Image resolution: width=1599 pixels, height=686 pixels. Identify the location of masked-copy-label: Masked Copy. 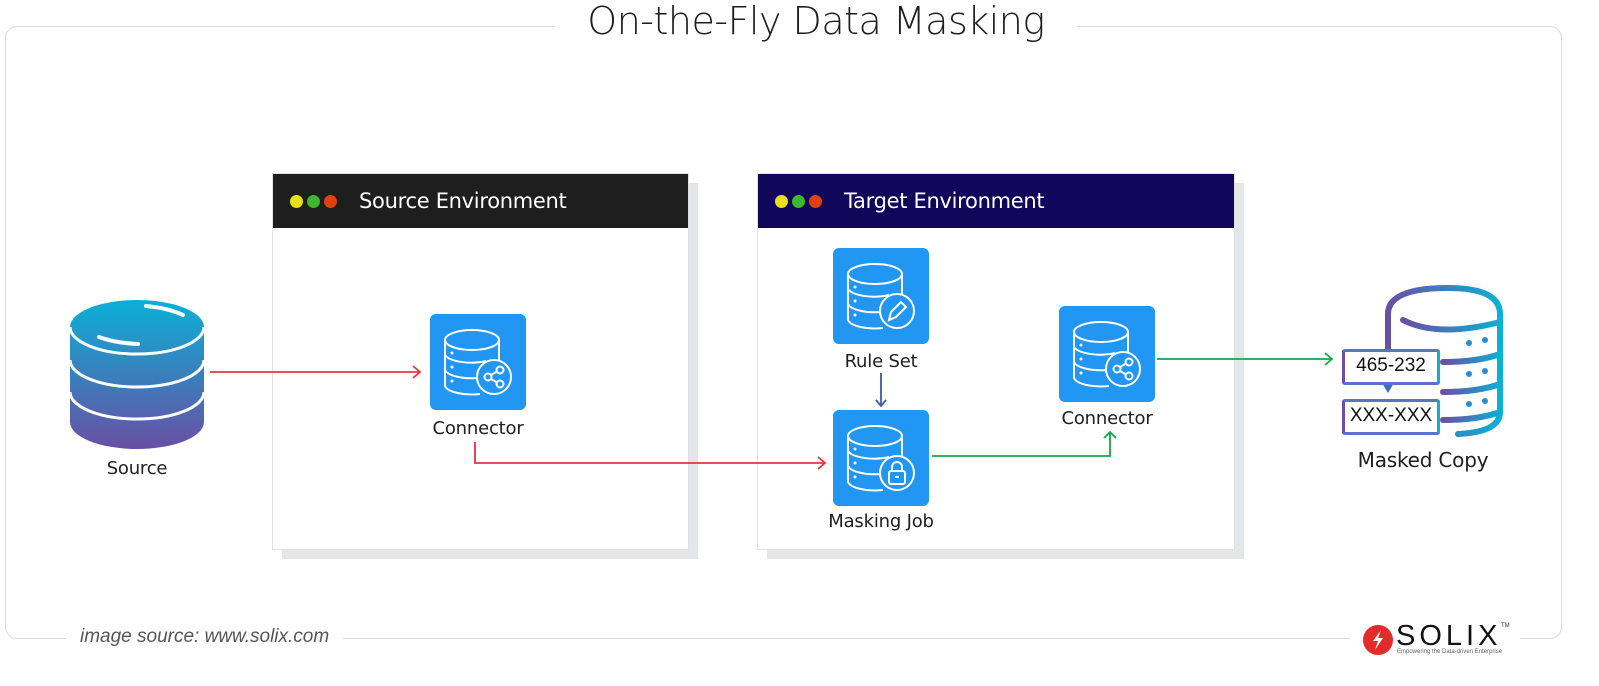
(1423, 460).